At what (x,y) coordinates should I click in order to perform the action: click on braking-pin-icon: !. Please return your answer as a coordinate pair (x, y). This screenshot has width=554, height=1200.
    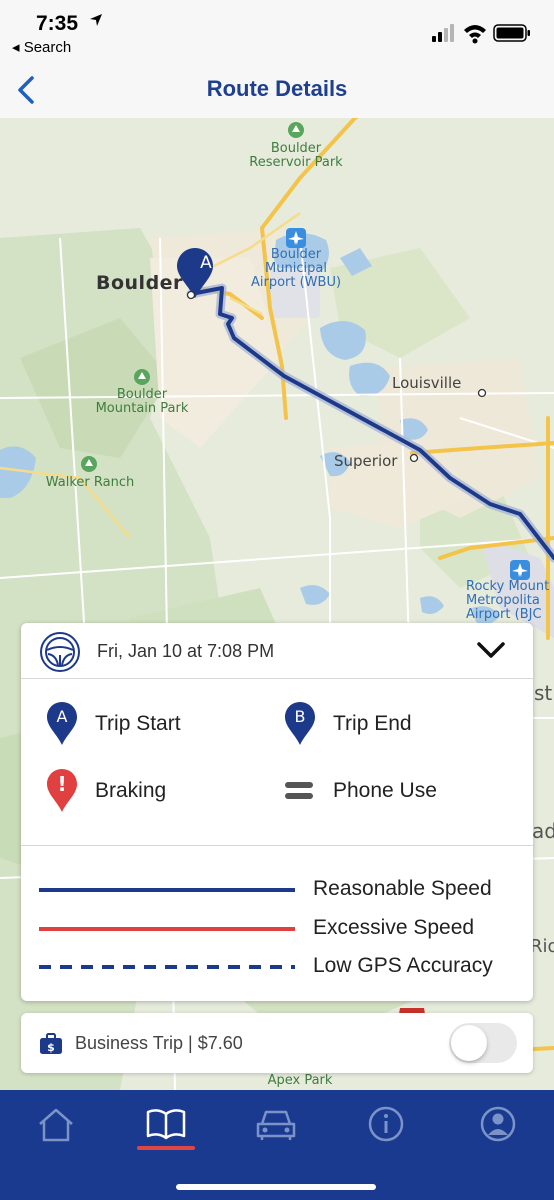
    Looking at the image, I should click on (62, 790).